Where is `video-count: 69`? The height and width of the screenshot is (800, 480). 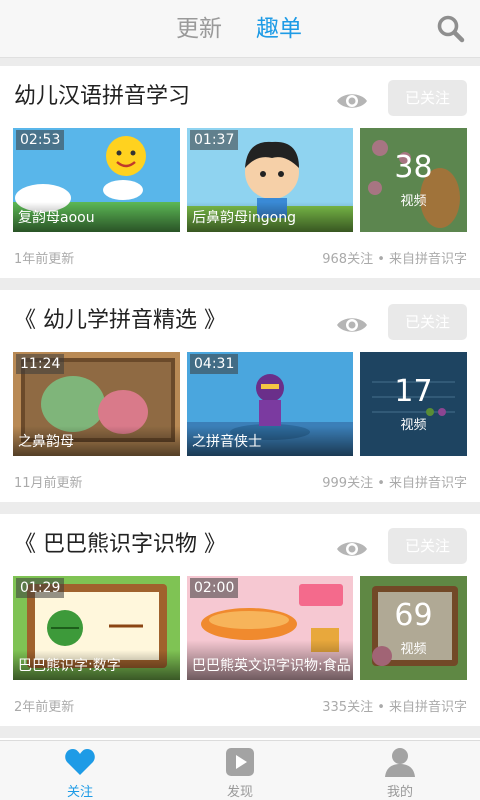
video-count: 69 is located at coordinates (413, 615).